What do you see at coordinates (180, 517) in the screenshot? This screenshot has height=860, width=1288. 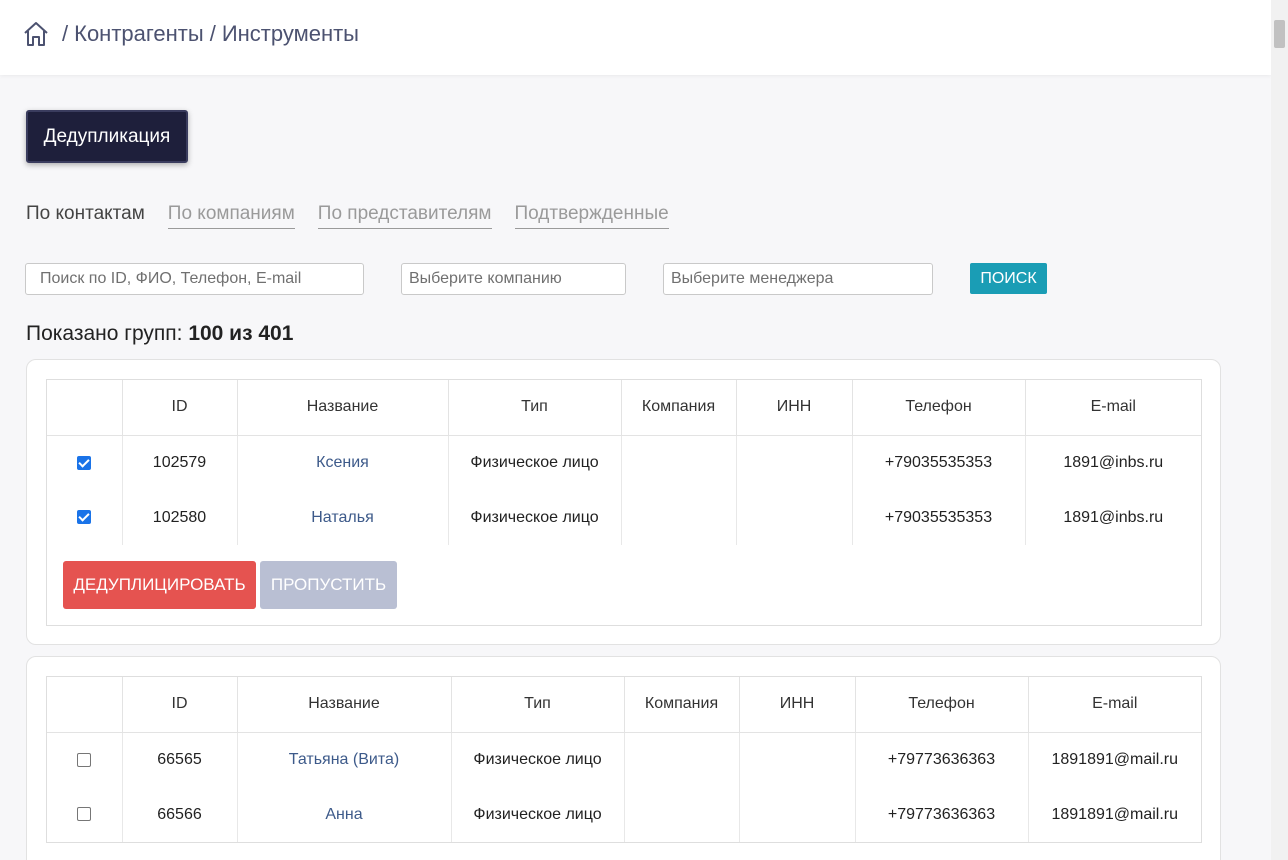 I see `cell-id: 102580` at bounding box center [180, 517].